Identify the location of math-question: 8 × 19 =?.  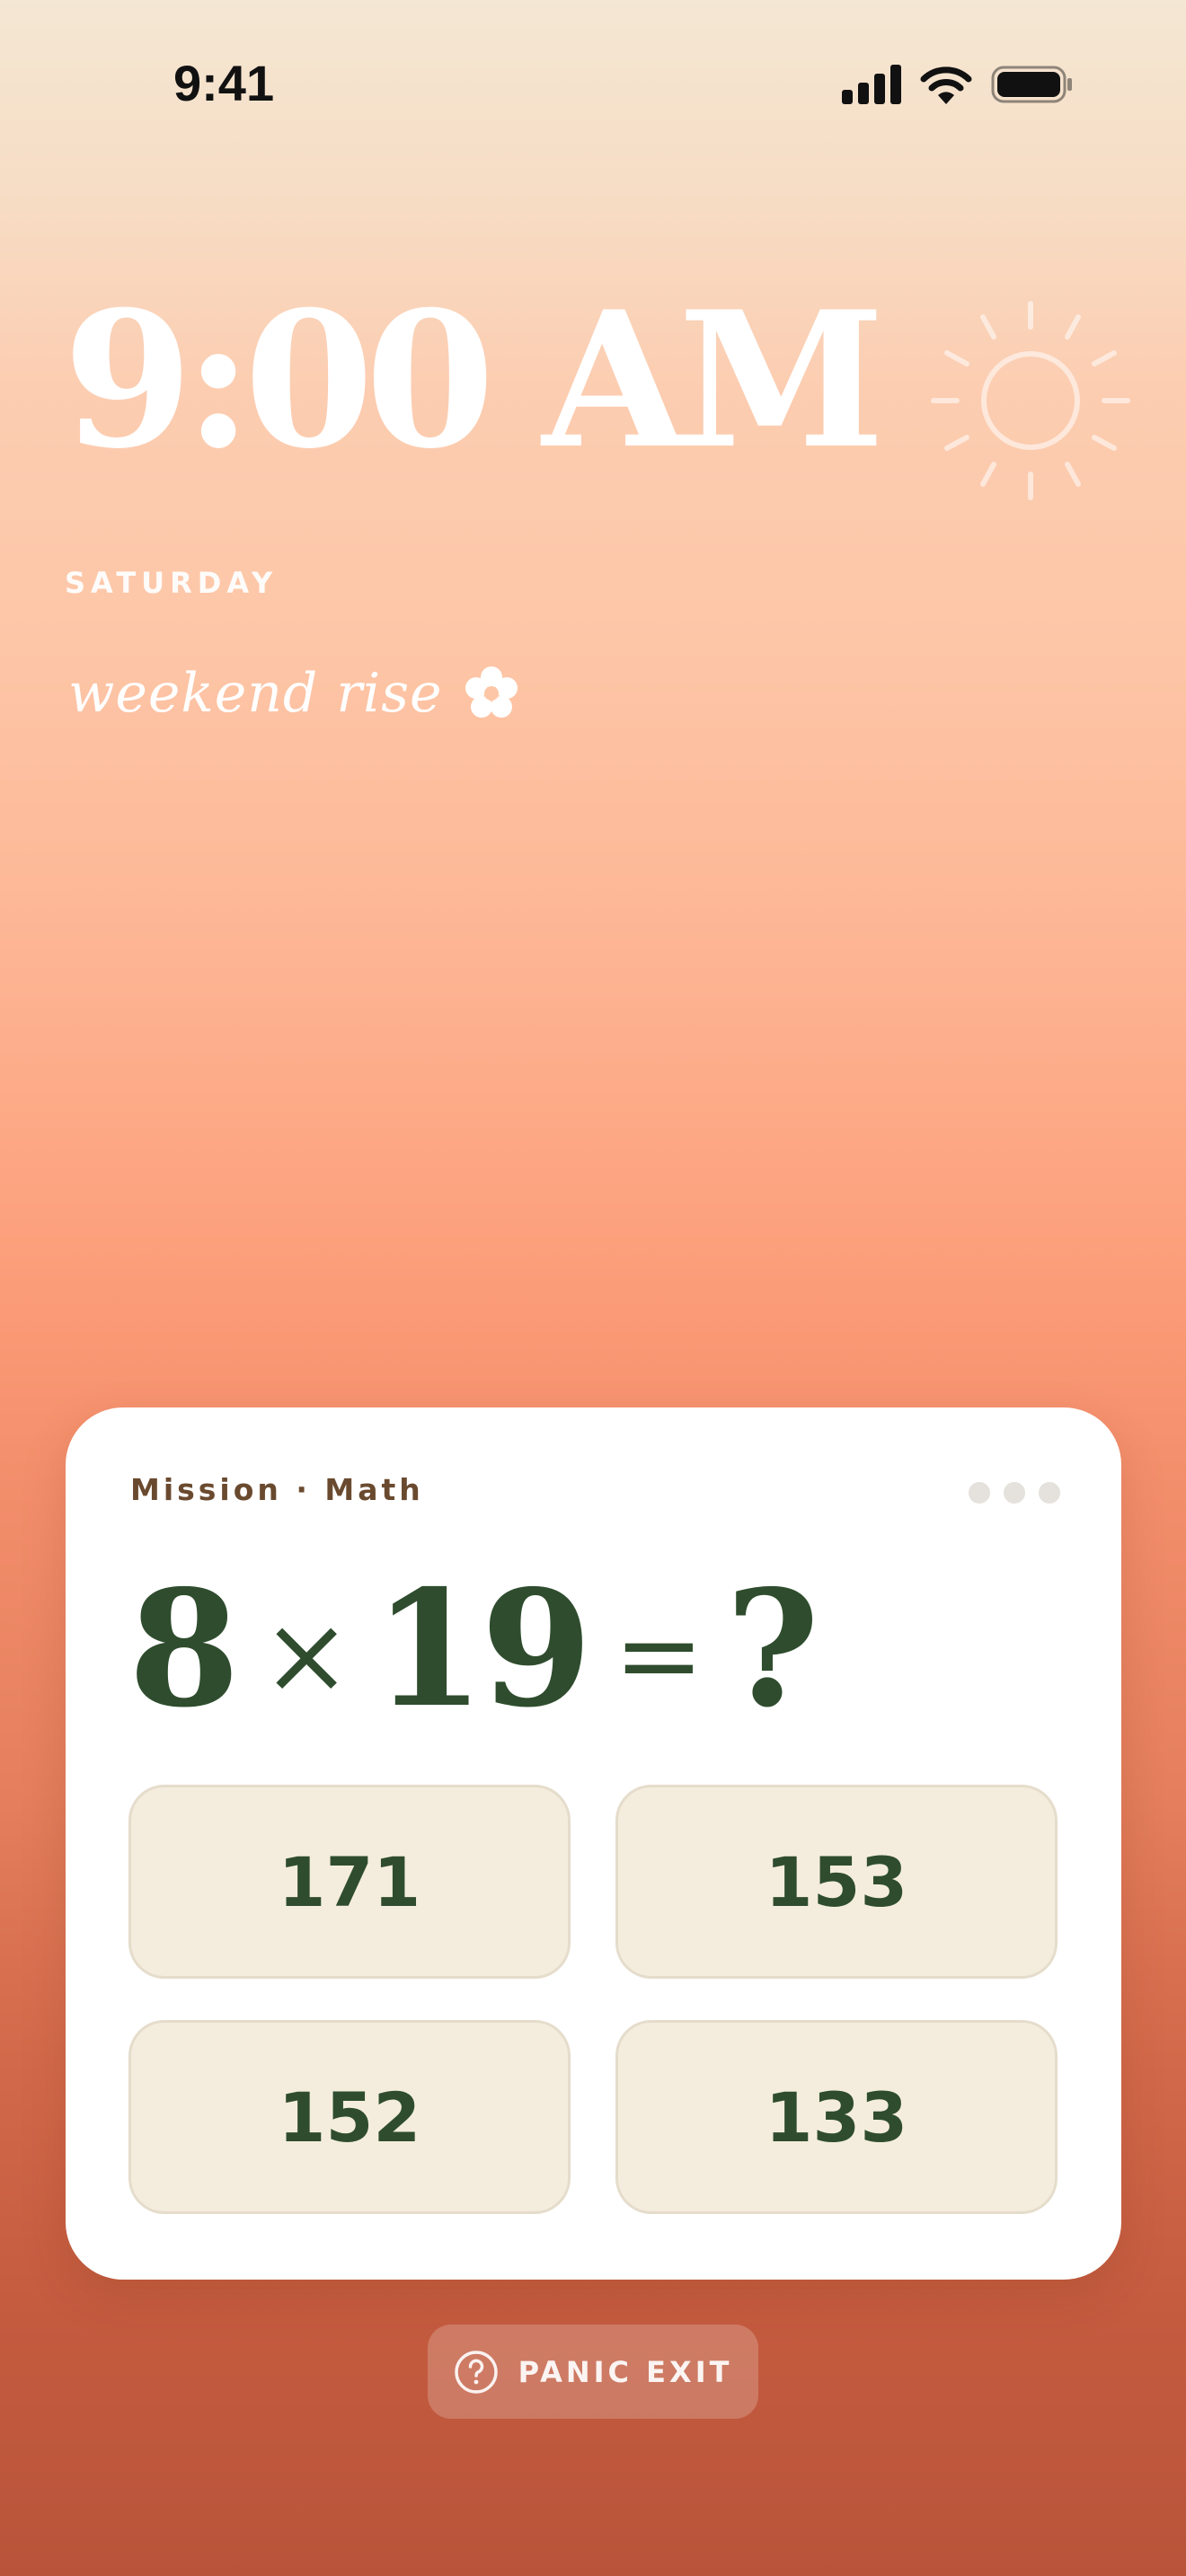
(473, 1649).